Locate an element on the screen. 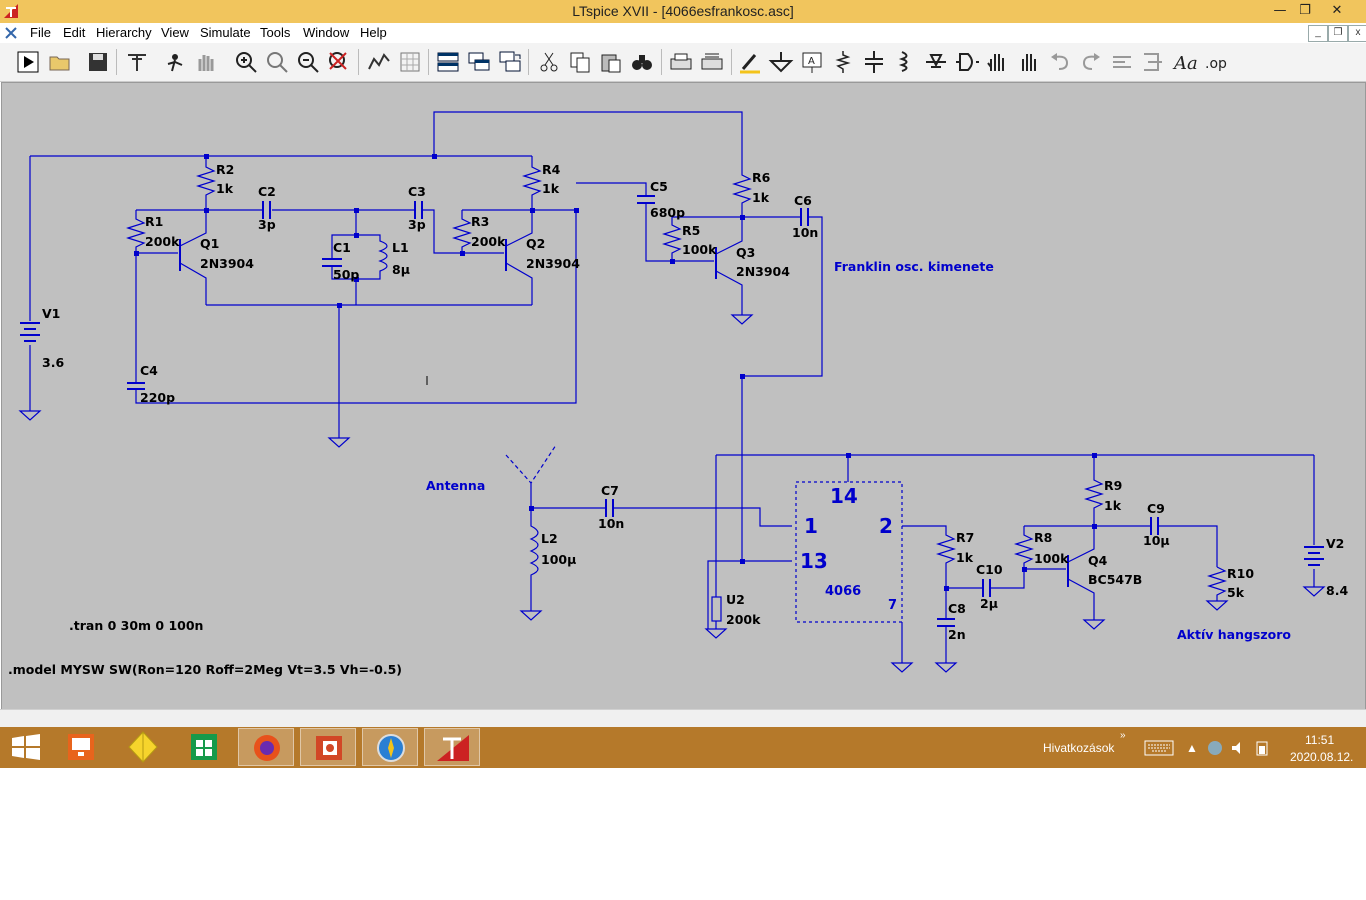 The height and width of the screenshot is (900, 1366). toolbar: A Aa .op is located at coordinates (683, 62).